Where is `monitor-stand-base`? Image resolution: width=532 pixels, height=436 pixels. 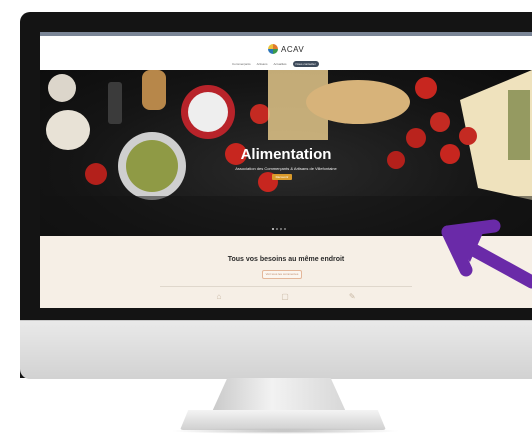
monitor-stand-base is located at coordinates (283, 420).